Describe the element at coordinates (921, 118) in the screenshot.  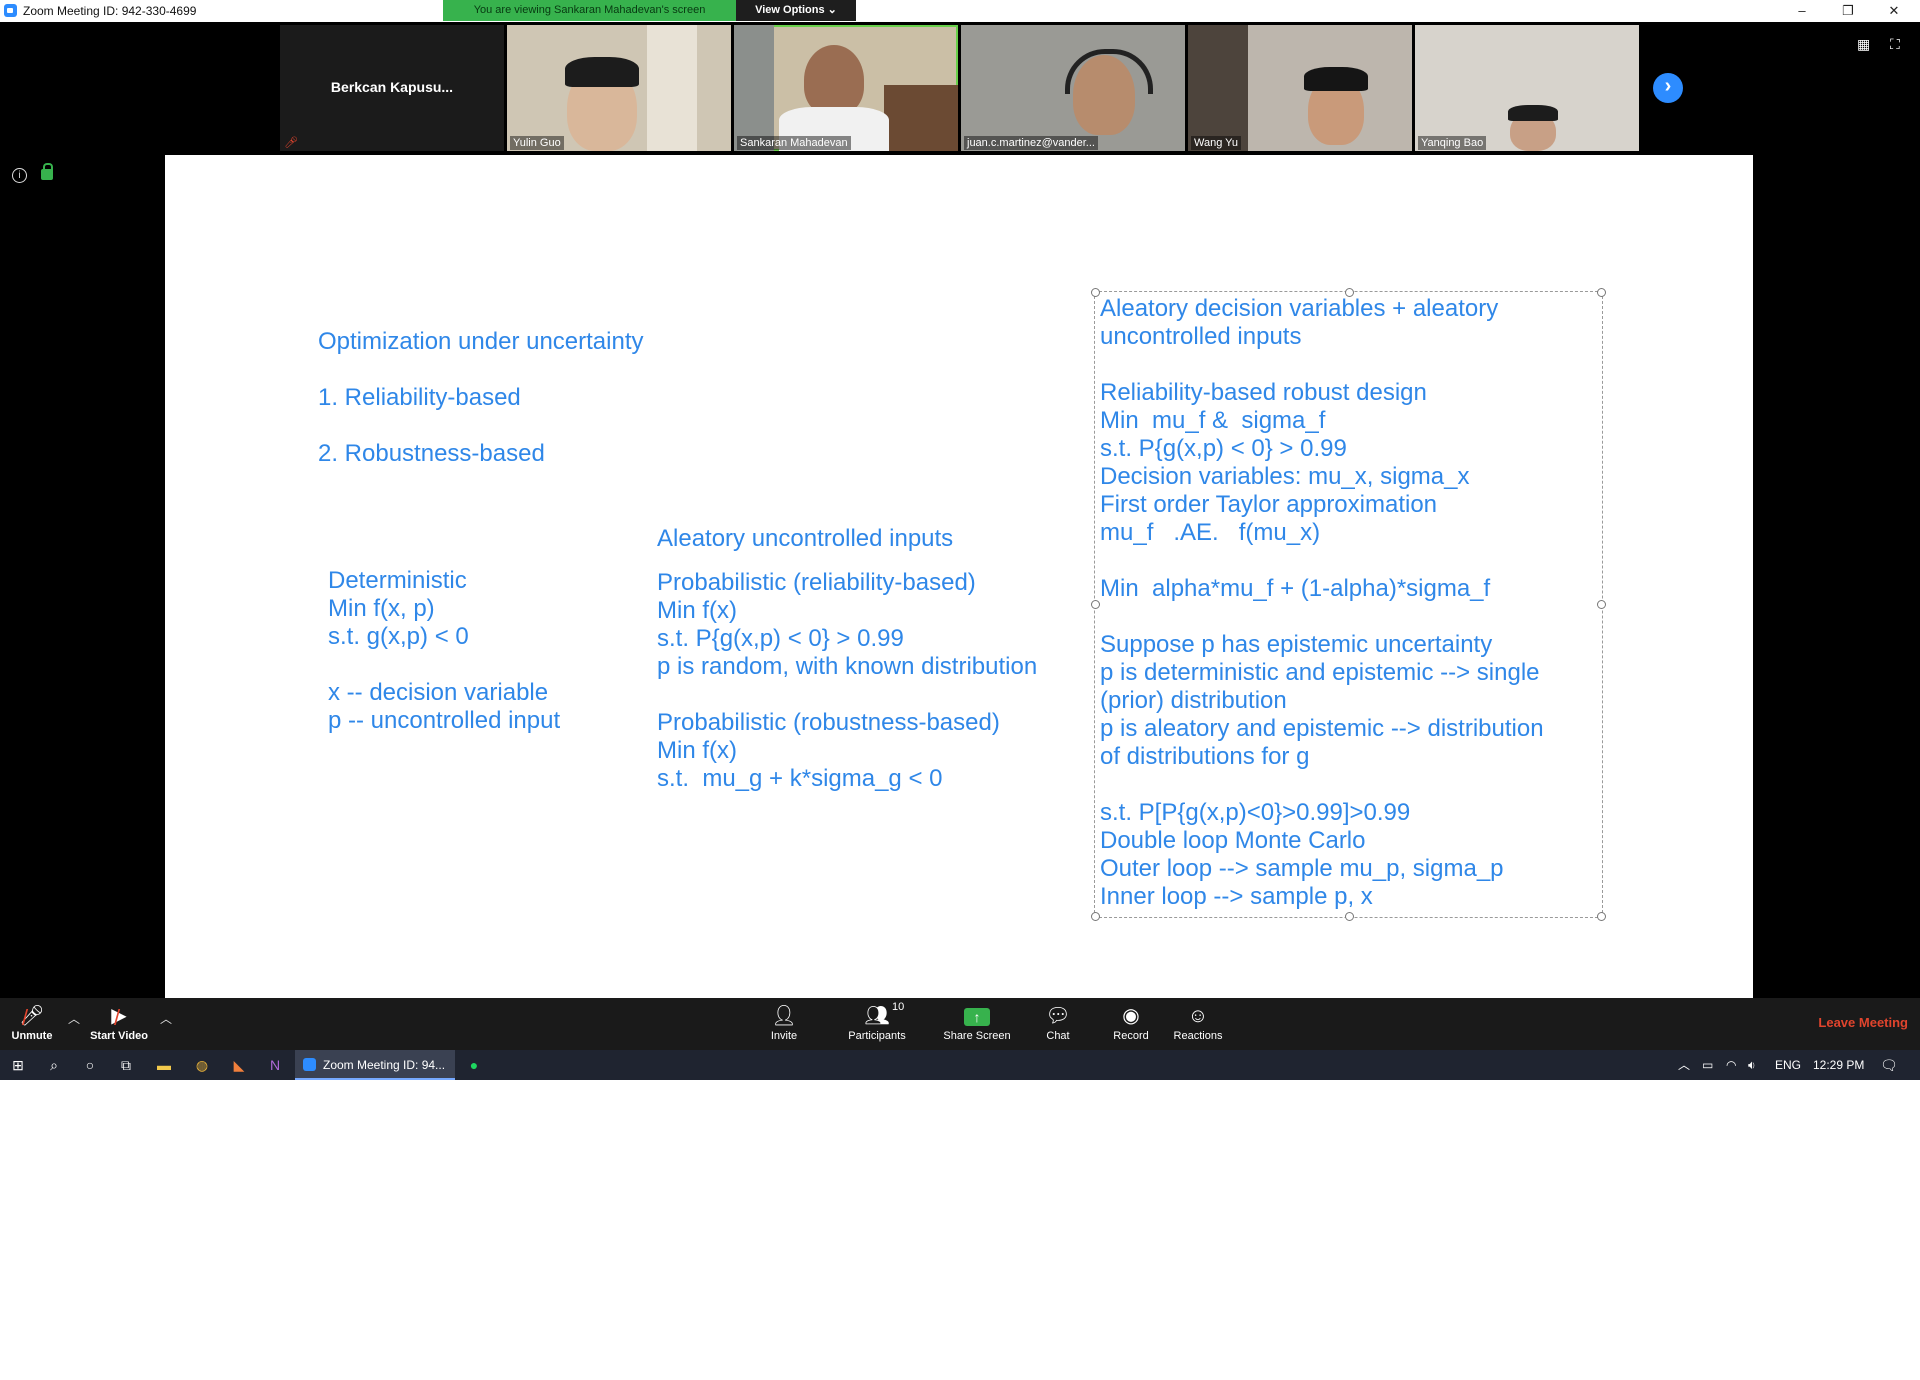
I see `bookshelf` at that location.